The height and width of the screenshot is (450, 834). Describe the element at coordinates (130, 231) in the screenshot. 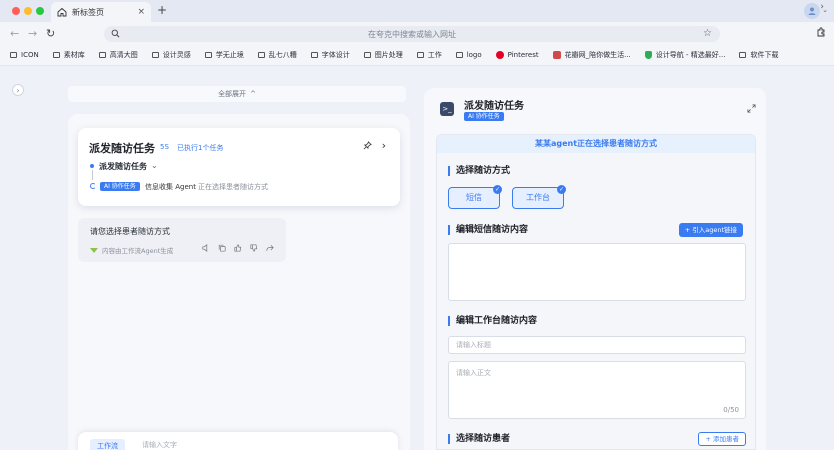

I see `message-text: 请您选择患者随访方式` at that location.